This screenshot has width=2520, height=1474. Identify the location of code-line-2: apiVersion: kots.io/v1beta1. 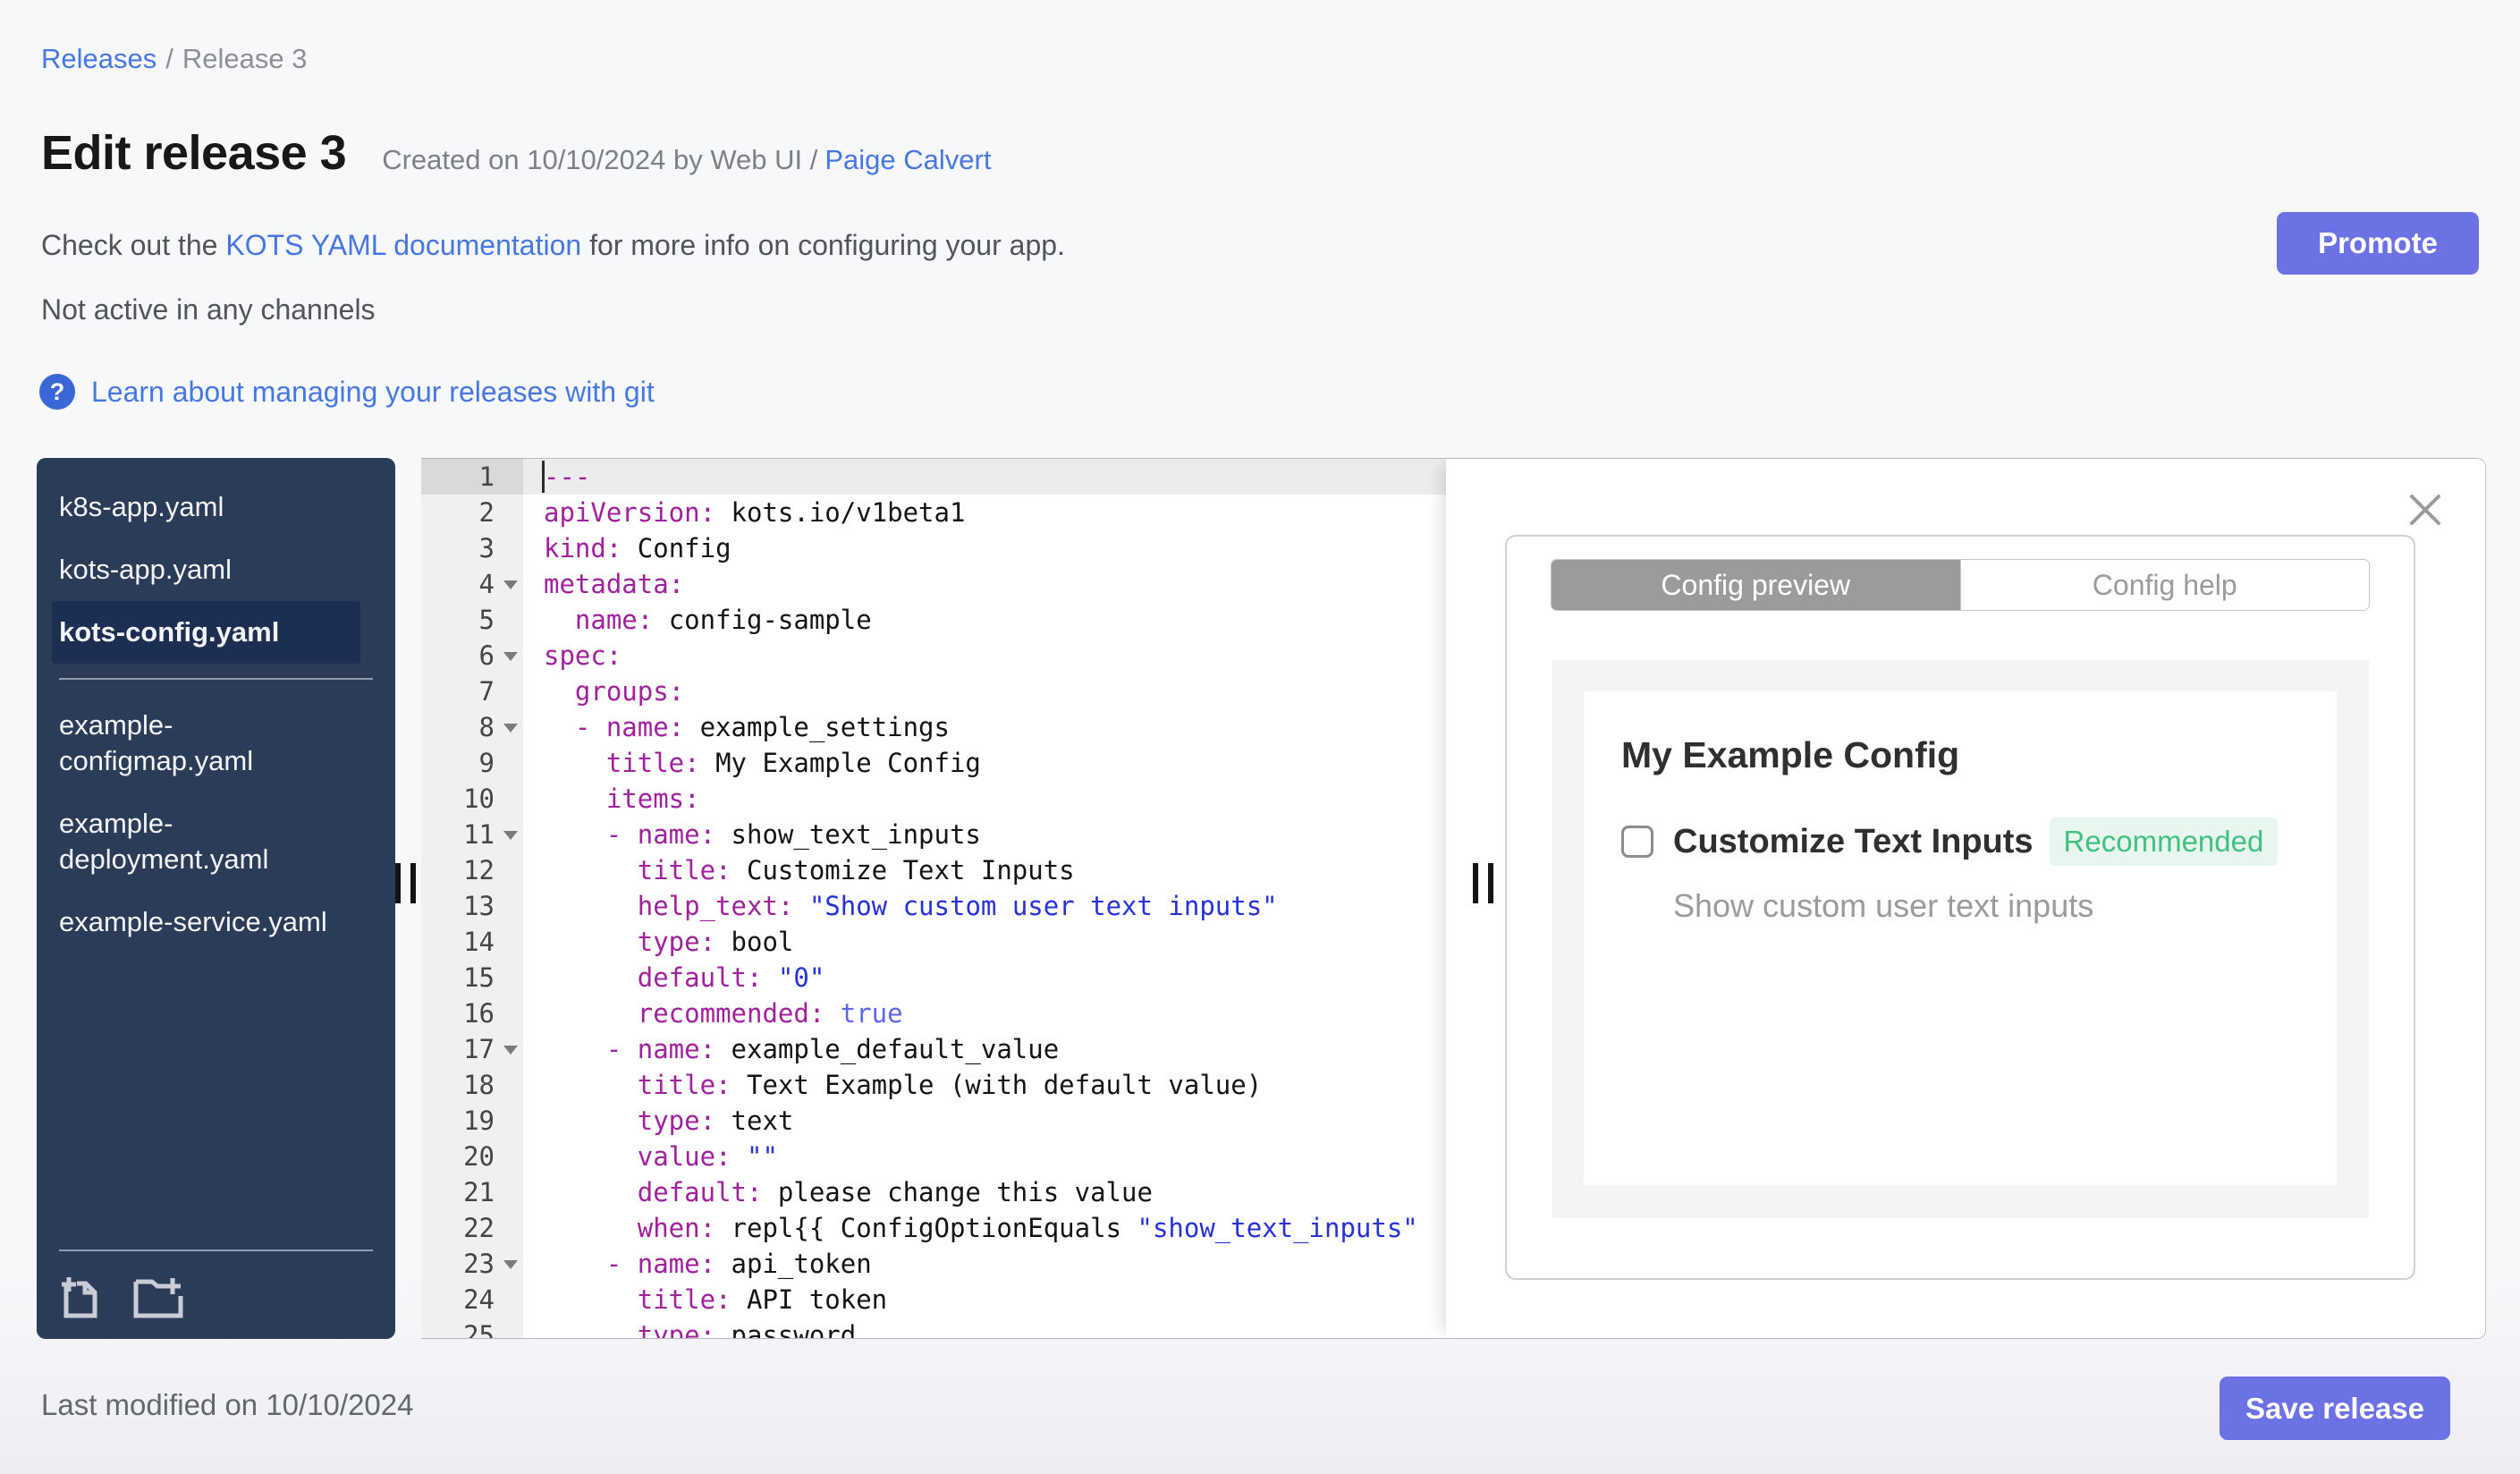
(755, 512).